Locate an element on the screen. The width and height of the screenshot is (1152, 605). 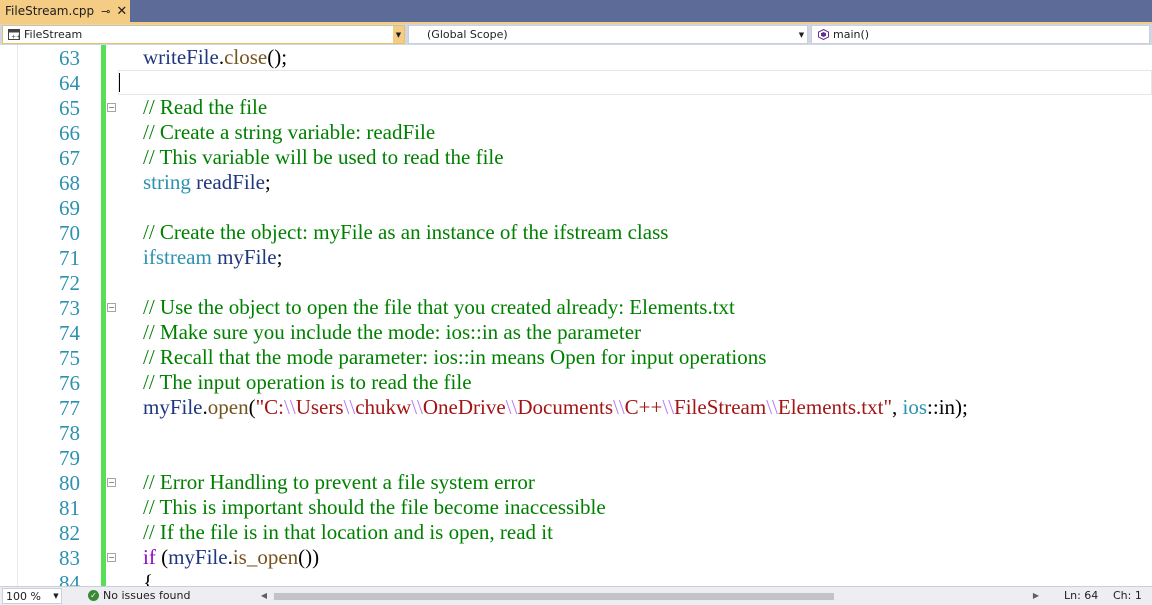
code-token: string is located at coordinates (167, 182).